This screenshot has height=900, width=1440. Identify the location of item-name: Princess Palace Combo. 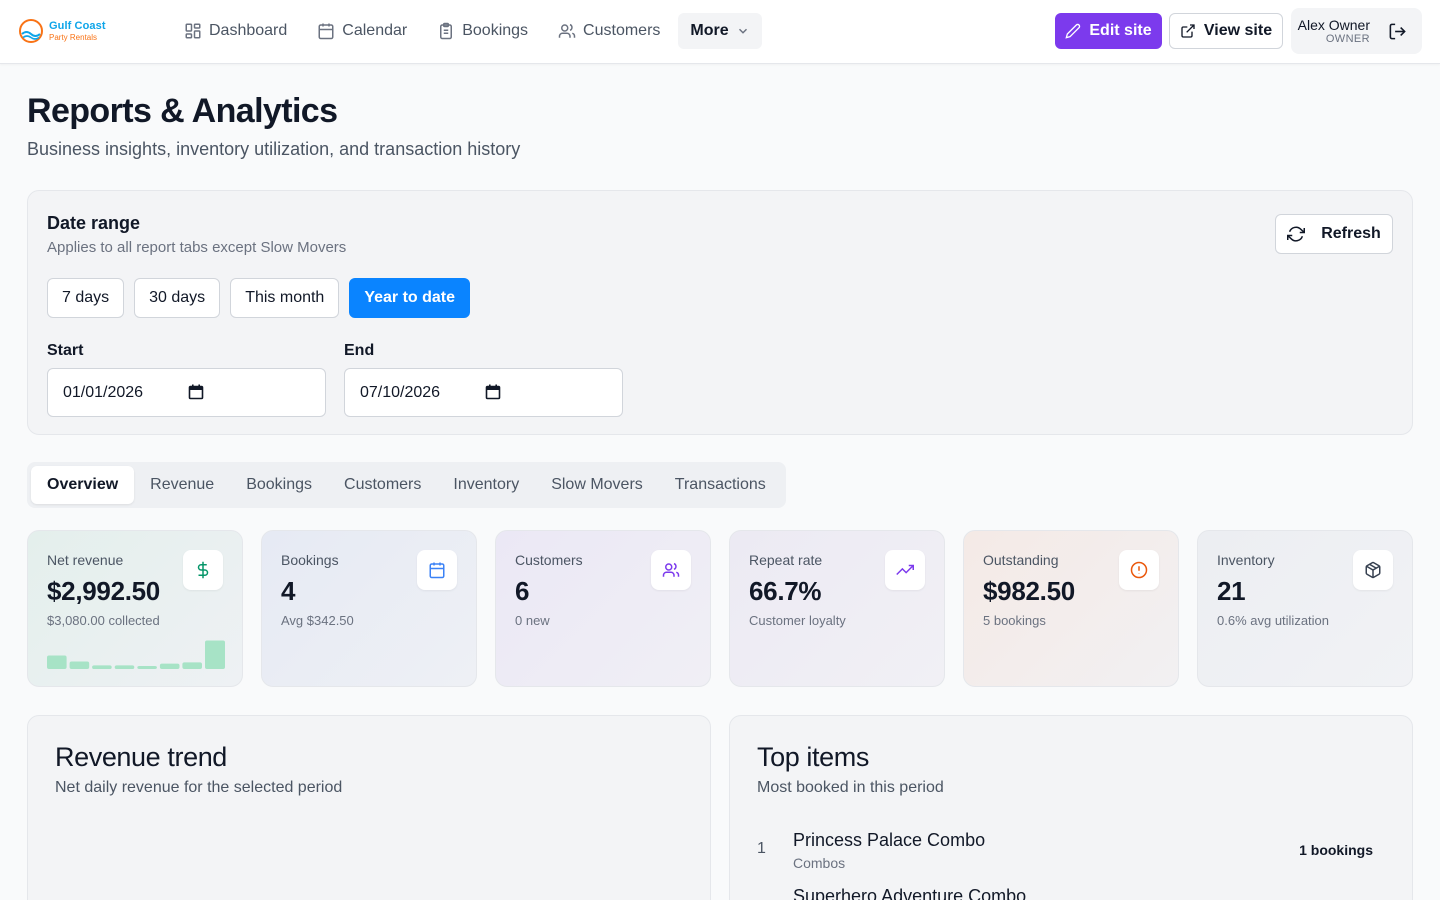
(889, 840).